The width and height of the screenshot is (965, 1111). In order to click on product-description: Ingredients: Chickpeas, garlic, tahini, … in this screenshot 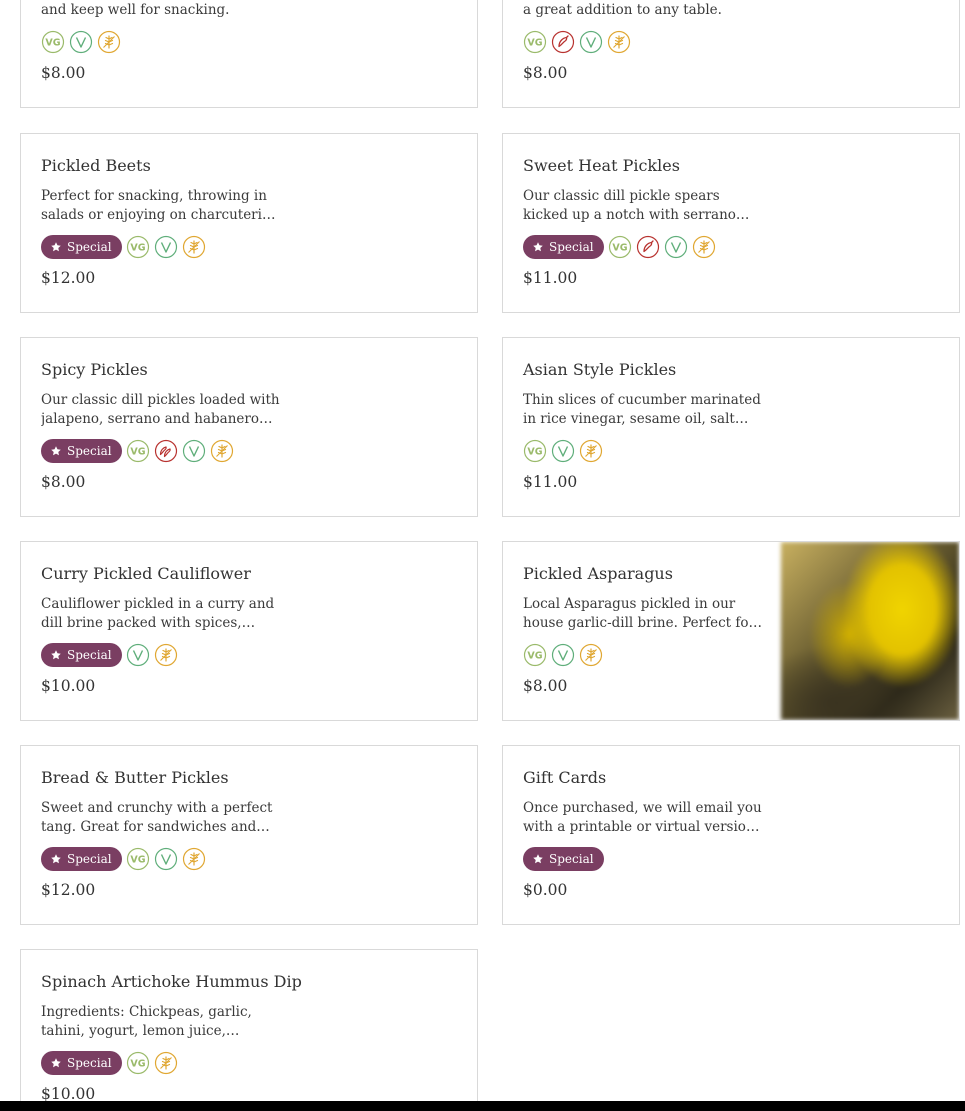, I will do `click(146, 1021)`.